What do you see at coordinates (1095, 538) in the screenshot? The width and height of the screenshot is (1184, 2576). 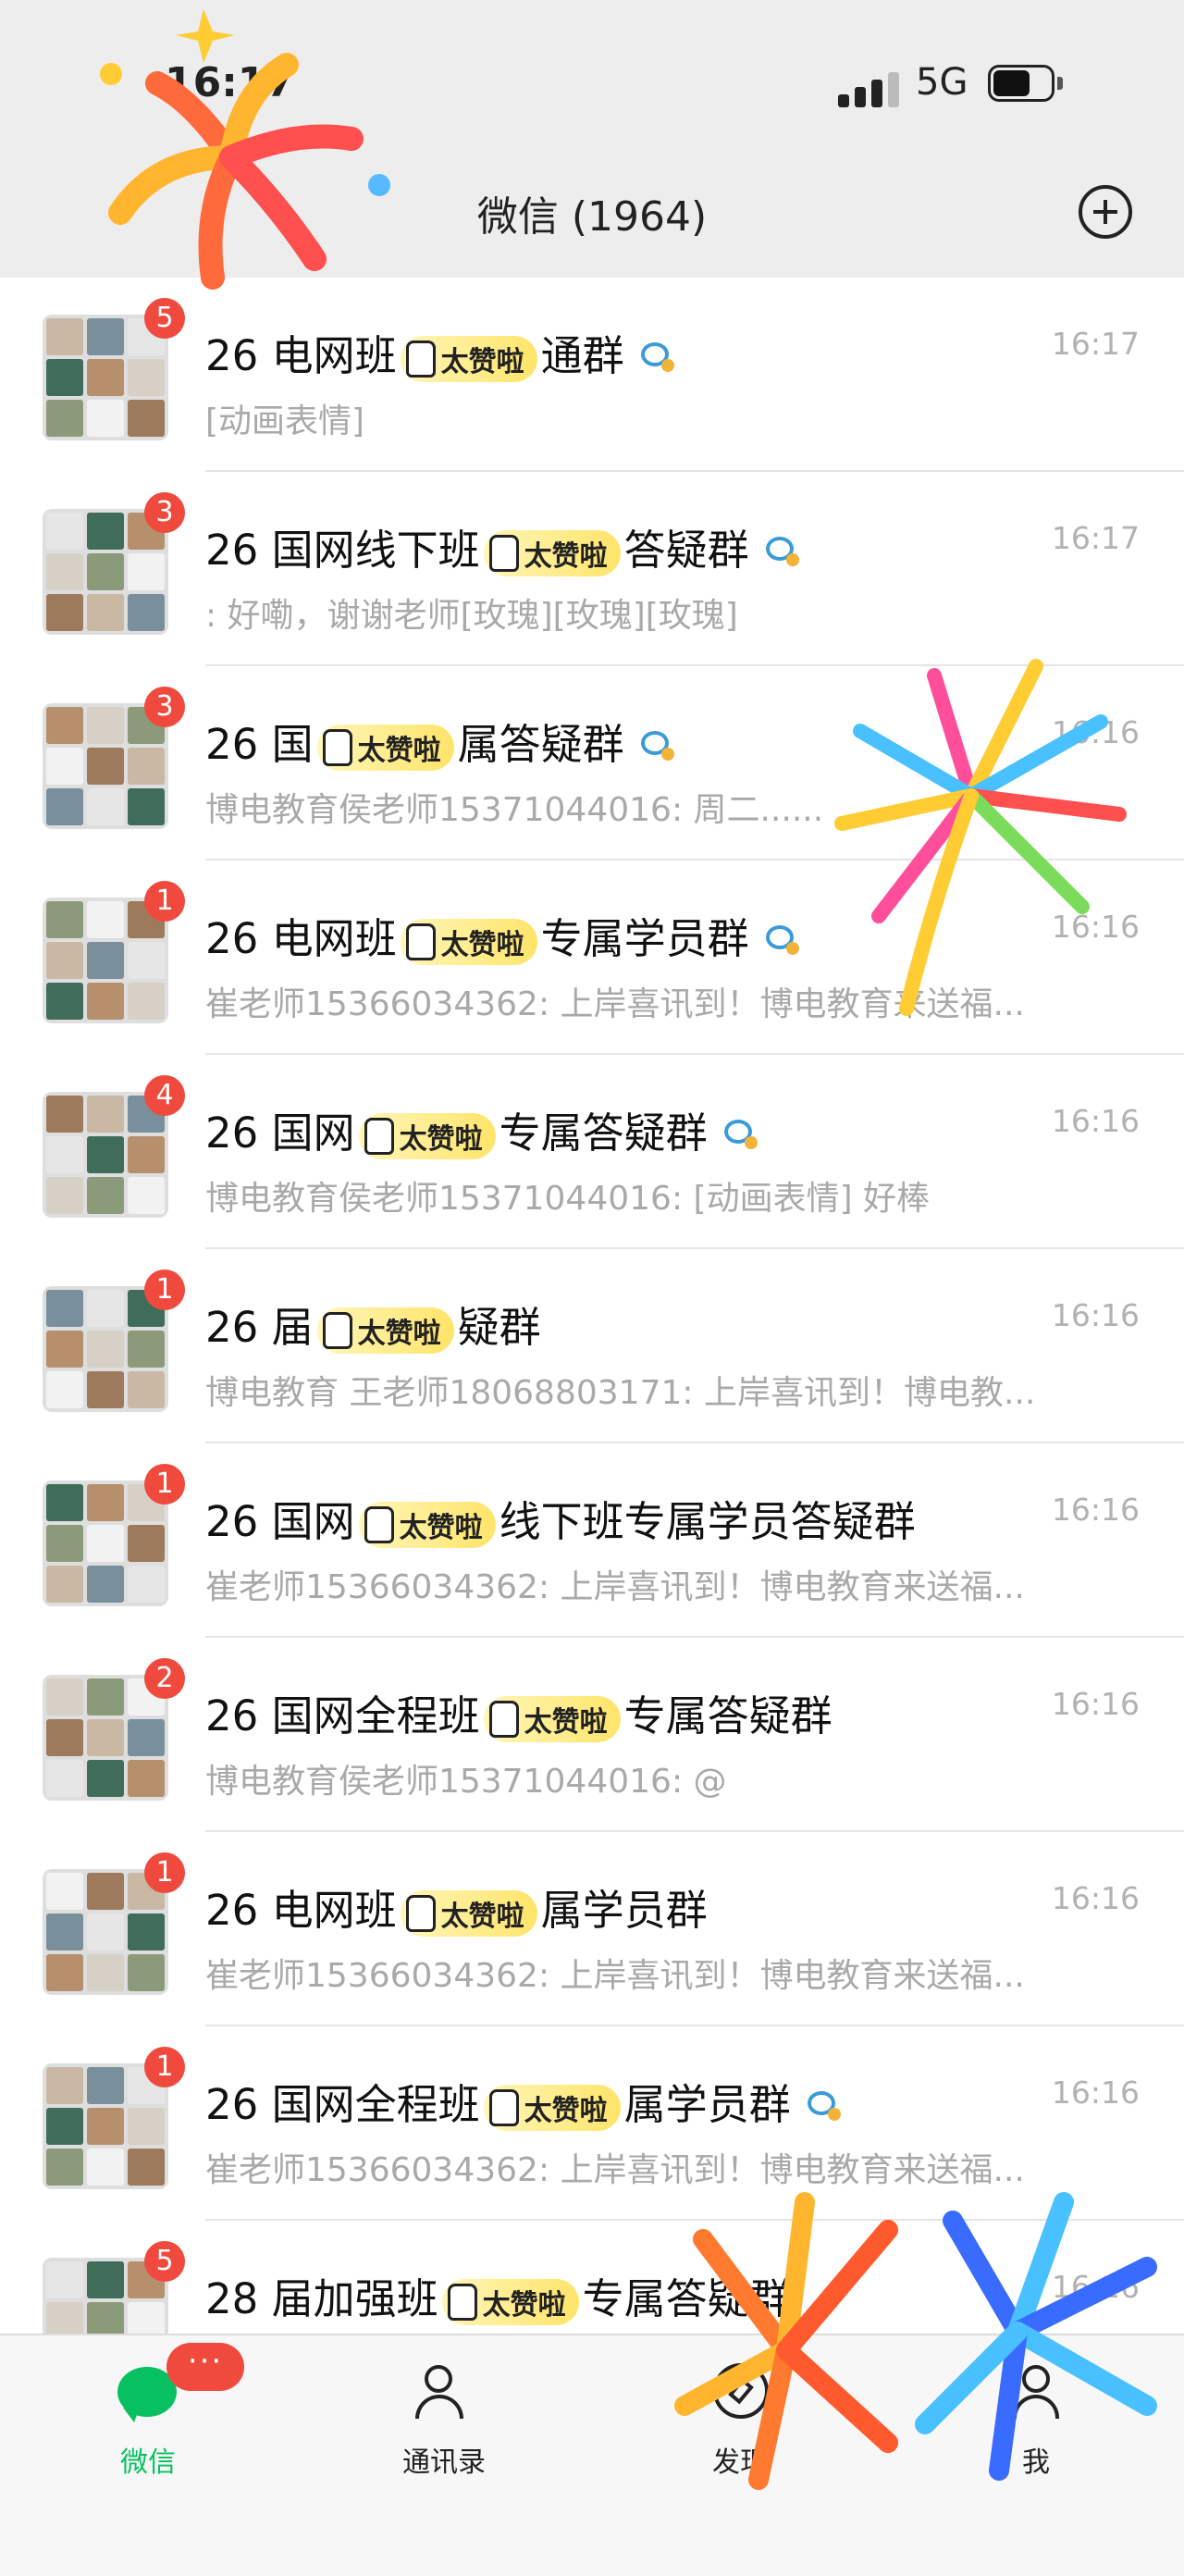 I see `chat-time: 16:17` at bounding box center [1095, 538].